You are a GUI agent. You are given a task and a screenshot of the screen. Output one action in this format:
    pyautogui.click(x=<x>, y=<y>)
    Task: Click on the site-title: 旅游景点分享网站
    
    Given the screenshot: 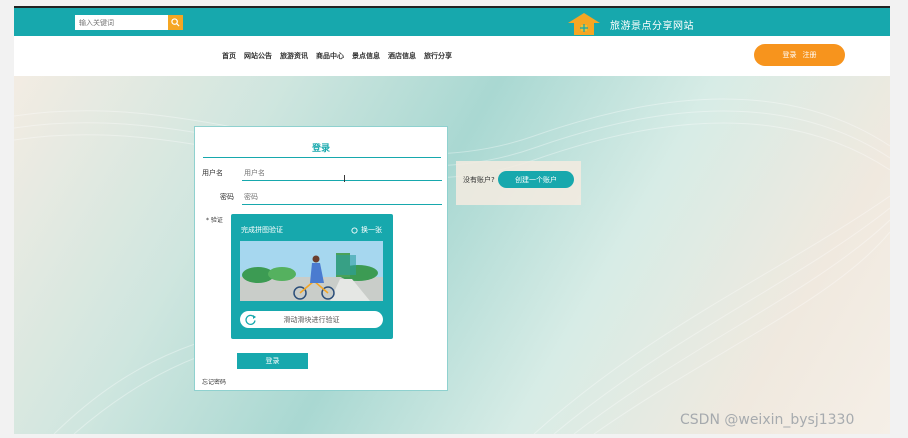 What is the action you would take?
    pyautogui.click(x=652, y=26)
    